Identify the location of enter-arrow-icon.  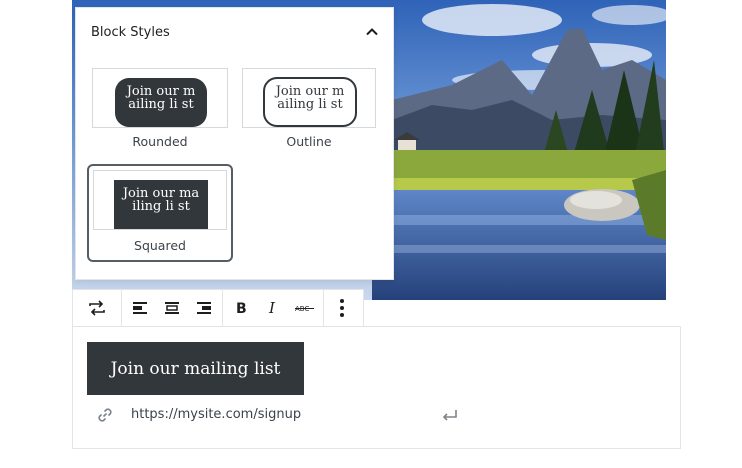
(450, 415).